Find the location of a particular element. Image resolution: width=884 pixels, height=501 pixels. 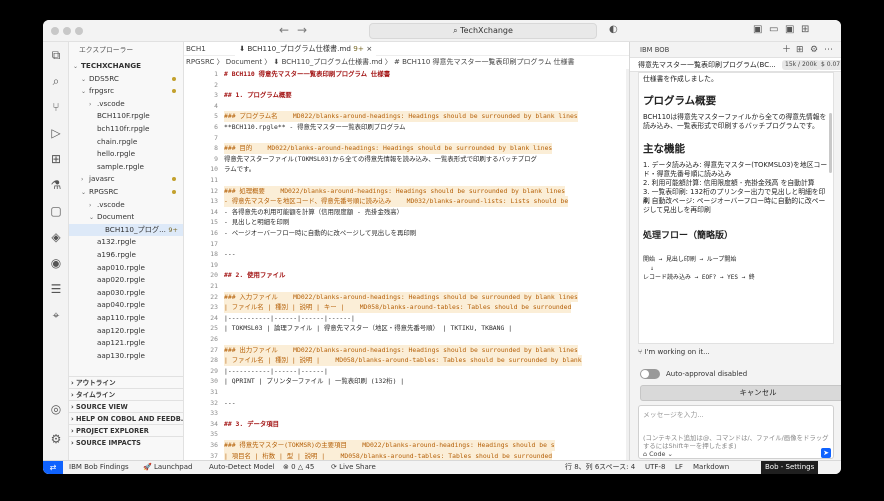

tree-item: hello.rpgle is located at coordinates (126, 154).